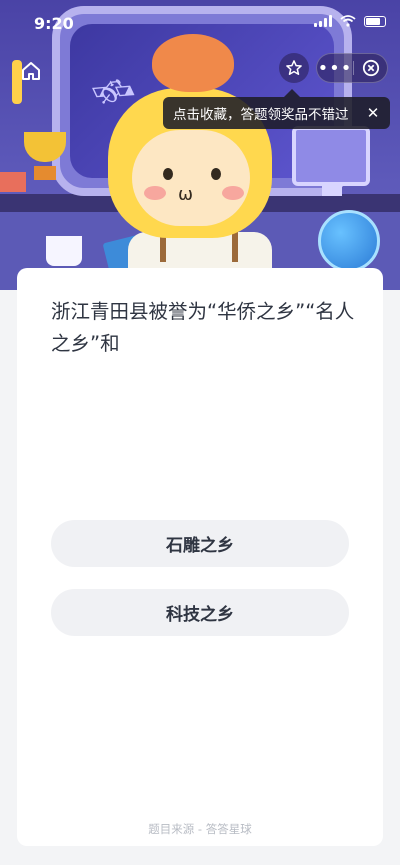 The width and height of the screenshot is (400, 865). Describe the element at coordinates (186, 194) in the screenshot. I see `mascot-mouth: ω` at that location.